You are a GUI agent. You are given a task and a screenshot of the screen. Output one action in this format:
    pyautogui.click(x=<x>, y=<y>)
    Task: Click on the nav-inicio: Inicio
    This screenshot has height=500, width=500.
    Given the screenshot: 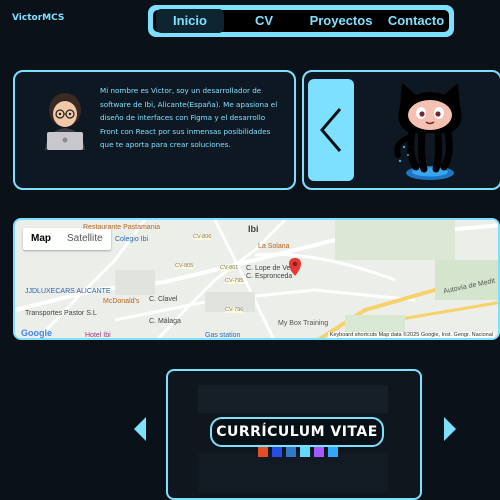 What is the action you would take?
    pyautogui.click(x=190, y=21)
    